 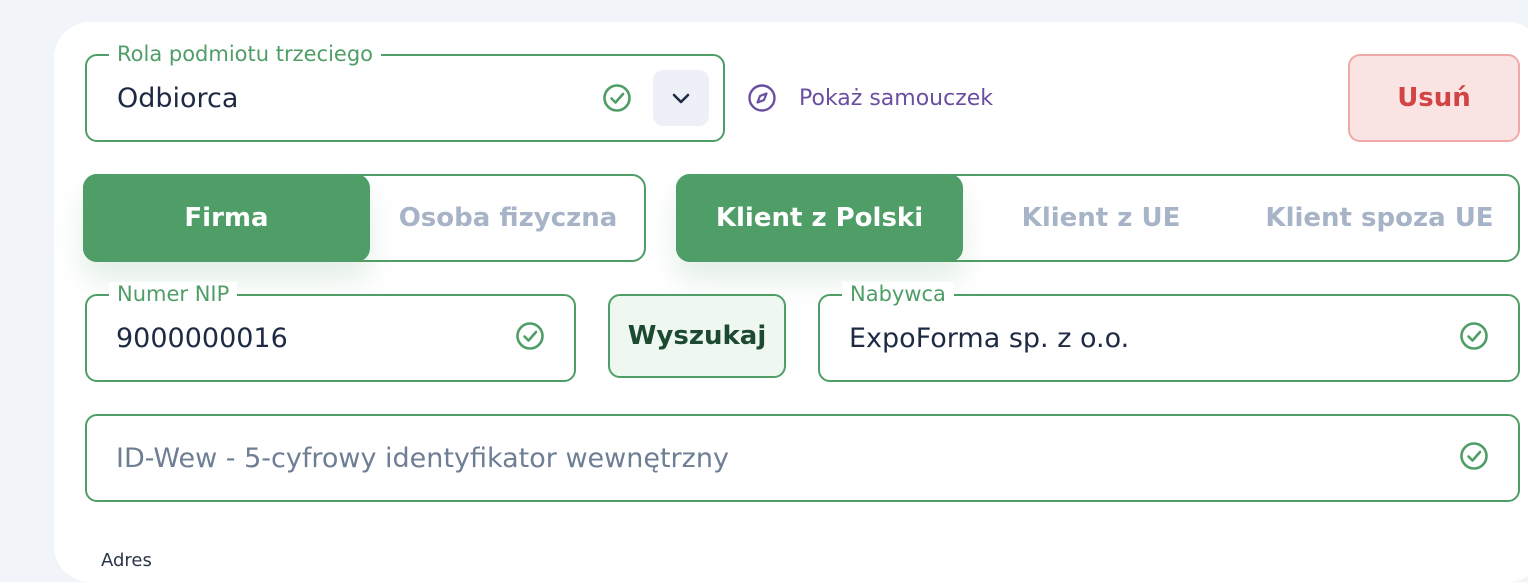 I want to click on client-region-eu-label: Klient z UE, so click(x=1101, y=218).